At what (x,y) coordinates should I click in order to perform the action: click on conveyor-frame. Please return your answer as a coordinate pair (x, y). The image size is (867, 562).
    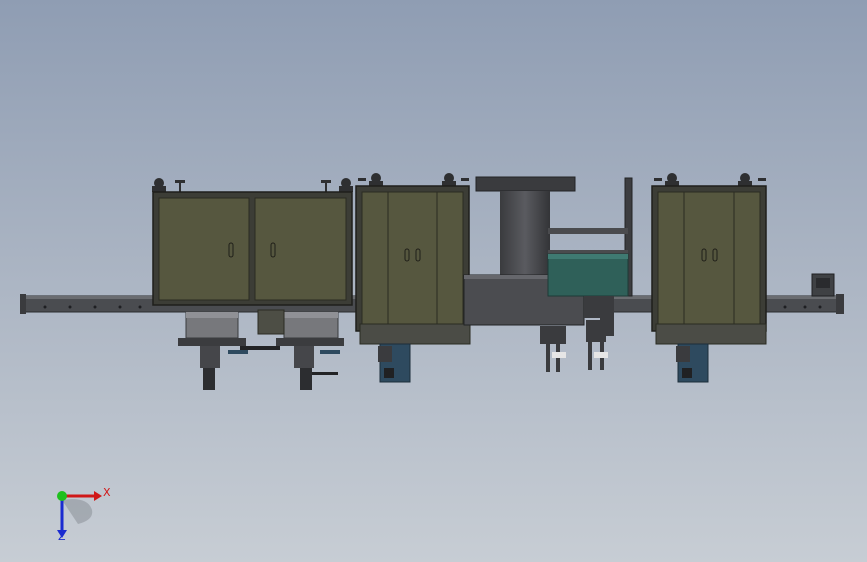
    Looking at the image, I should click on (590, 237).